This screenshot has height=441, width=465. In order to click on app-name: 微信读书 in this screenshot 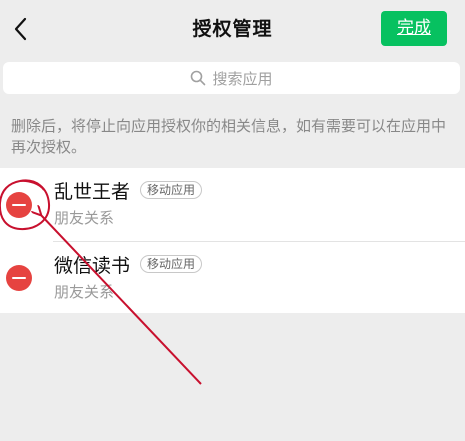, I will do `click(92, 266)`.